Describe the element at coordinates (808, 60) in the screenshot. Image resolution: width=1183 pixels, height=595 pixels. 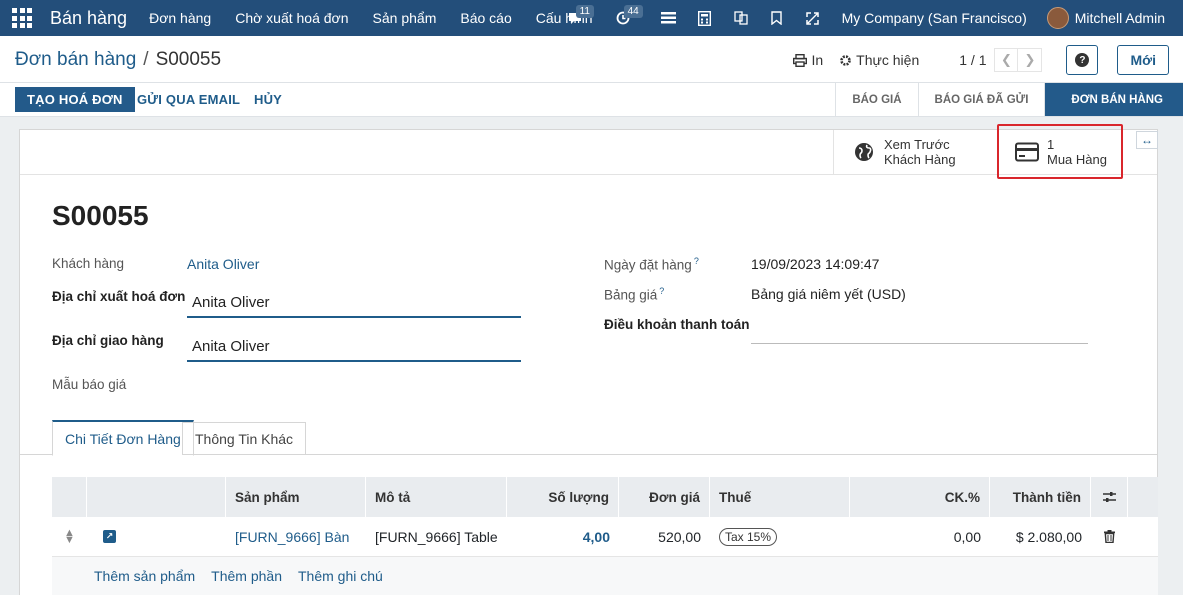
I see `print-button: In` at that location.